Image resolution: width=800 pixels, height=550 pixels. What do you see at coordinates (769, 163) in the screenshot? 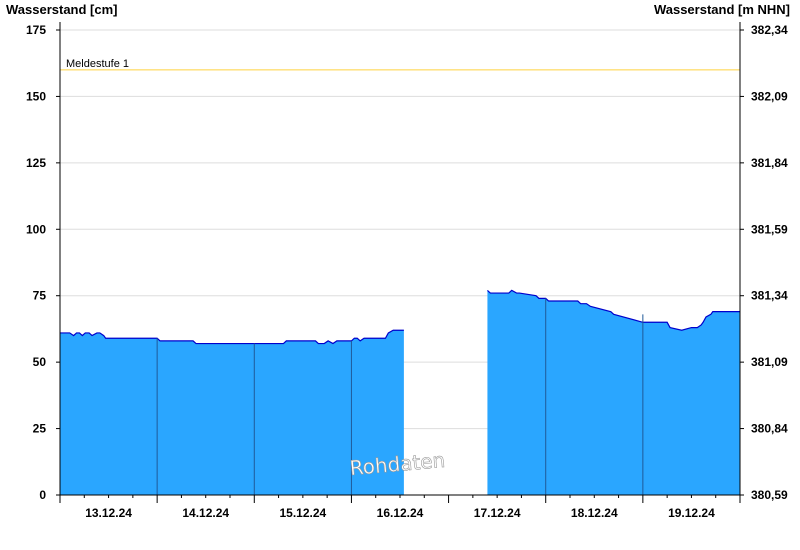
I see `right-tick-label: 381,84` at bounding box center [769, 163].